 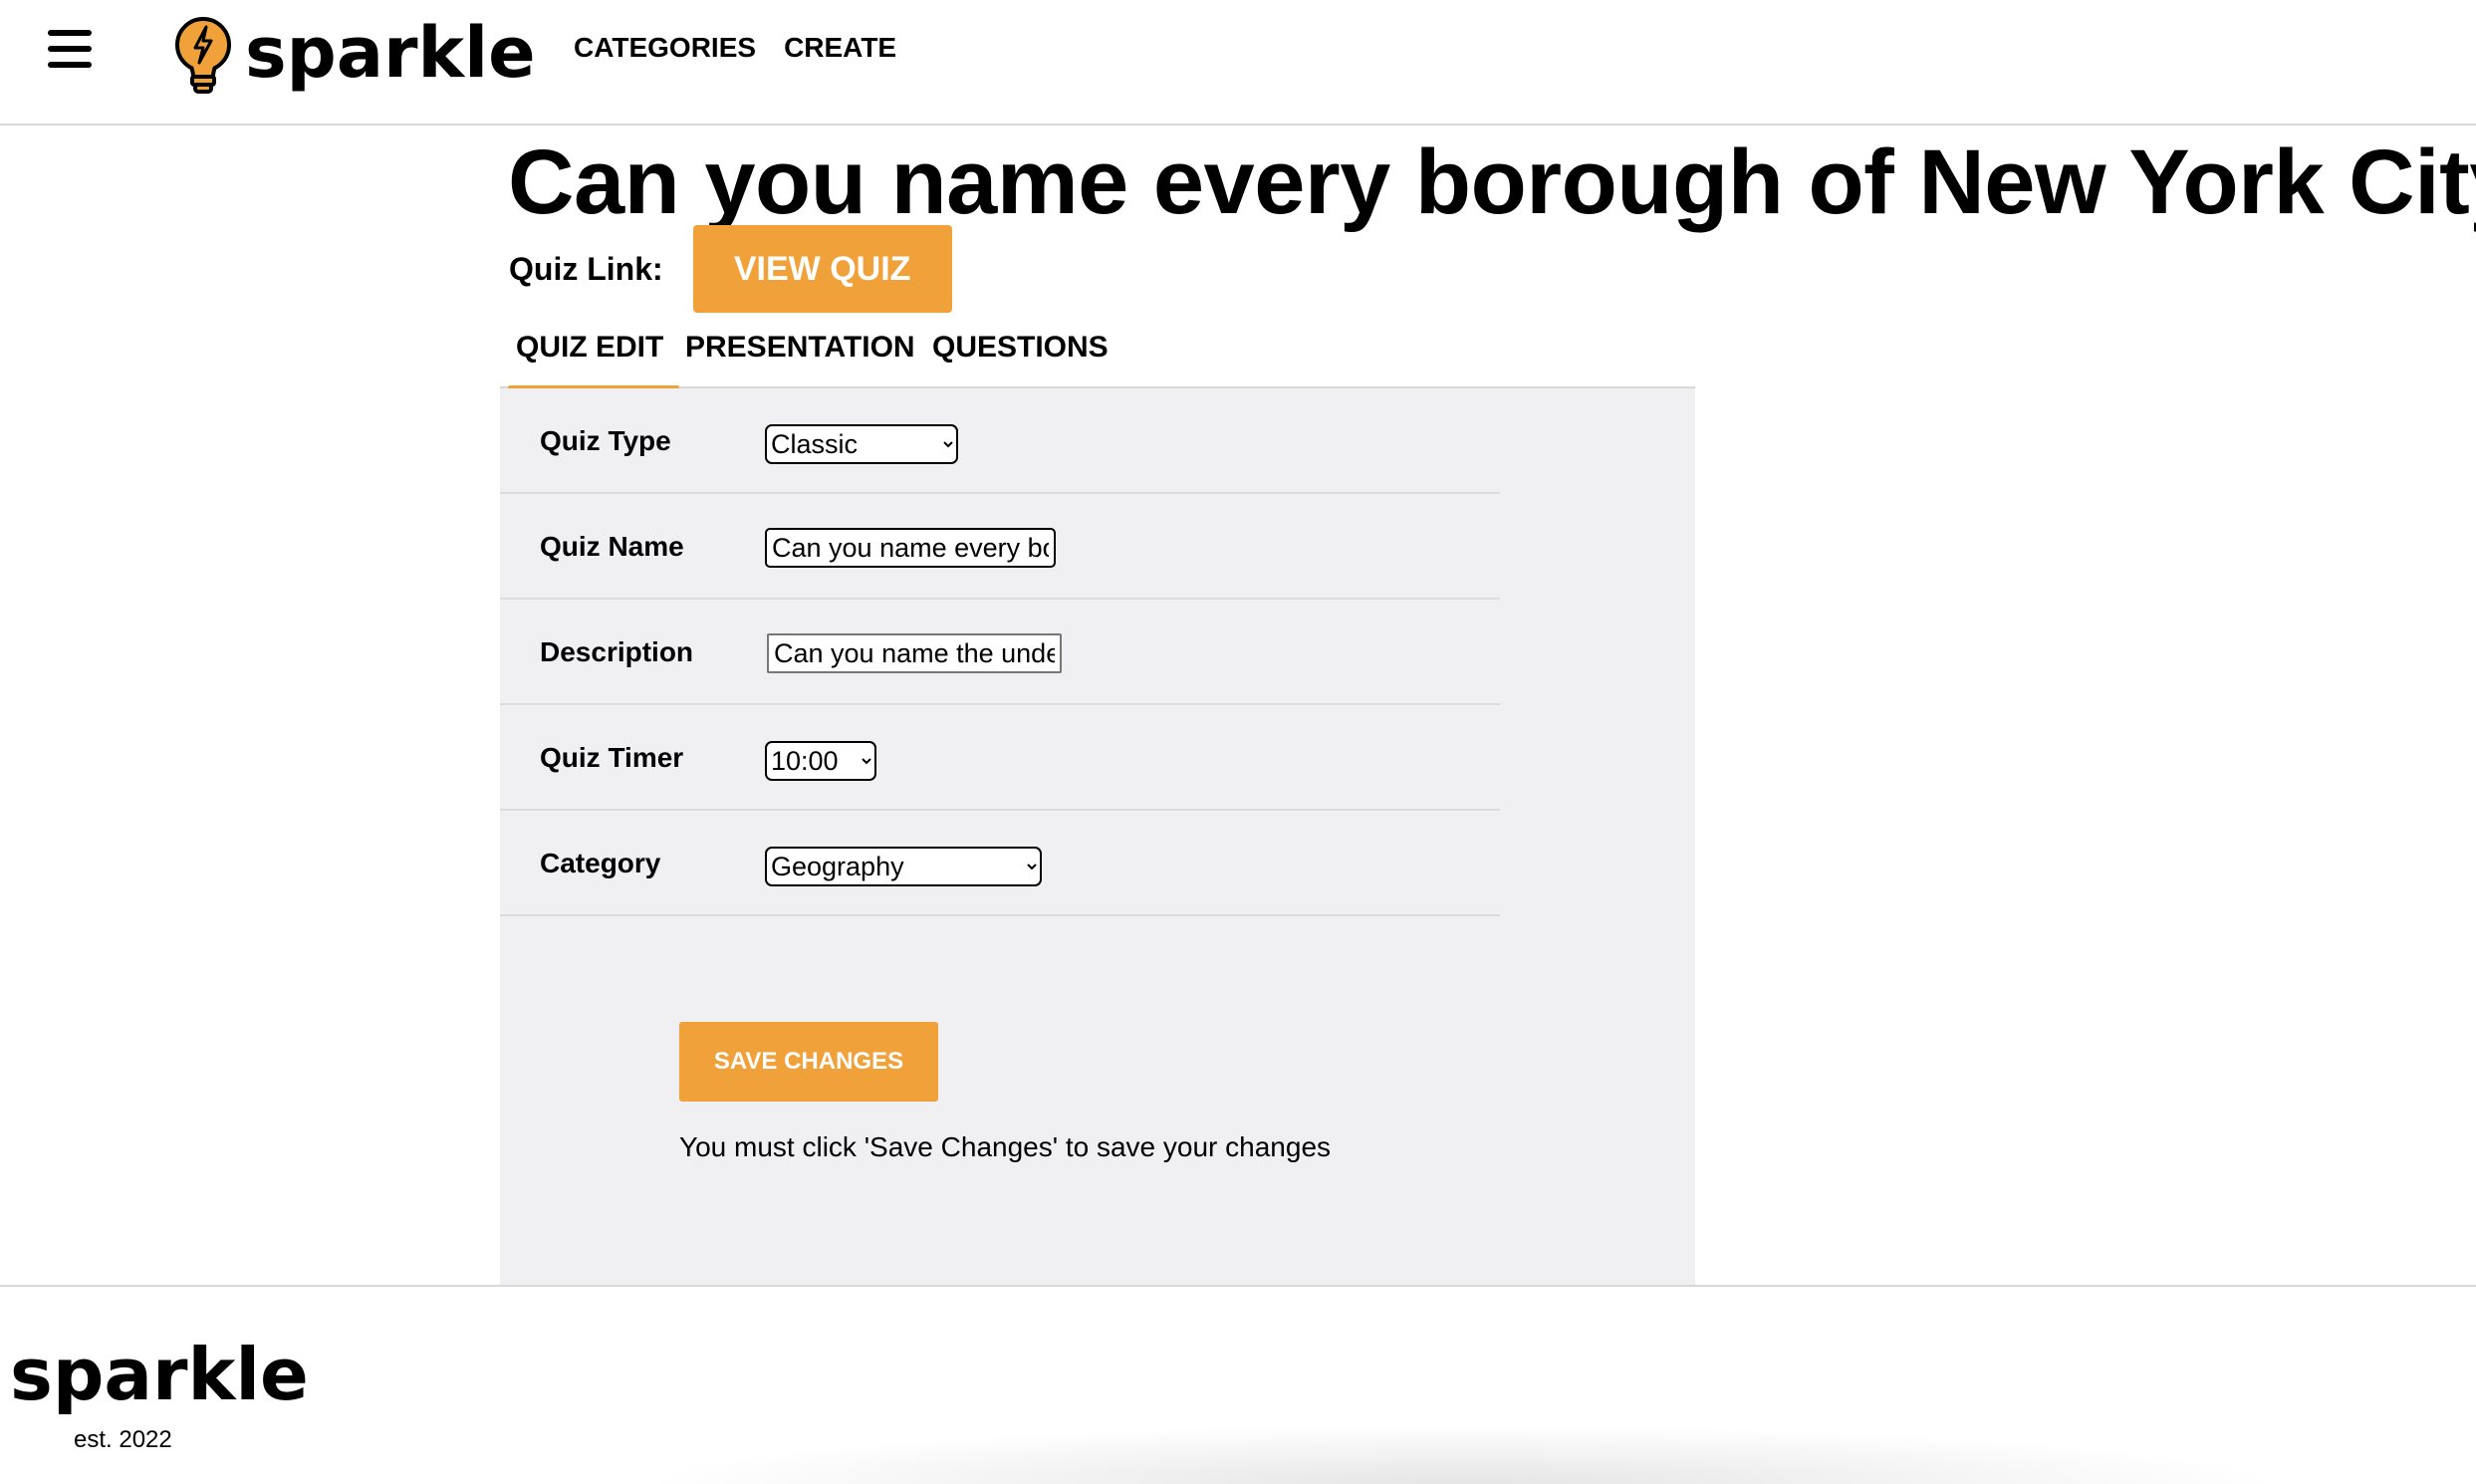 I want to click on nav-categories: CATEGORIES, so click(x=665, y=48).